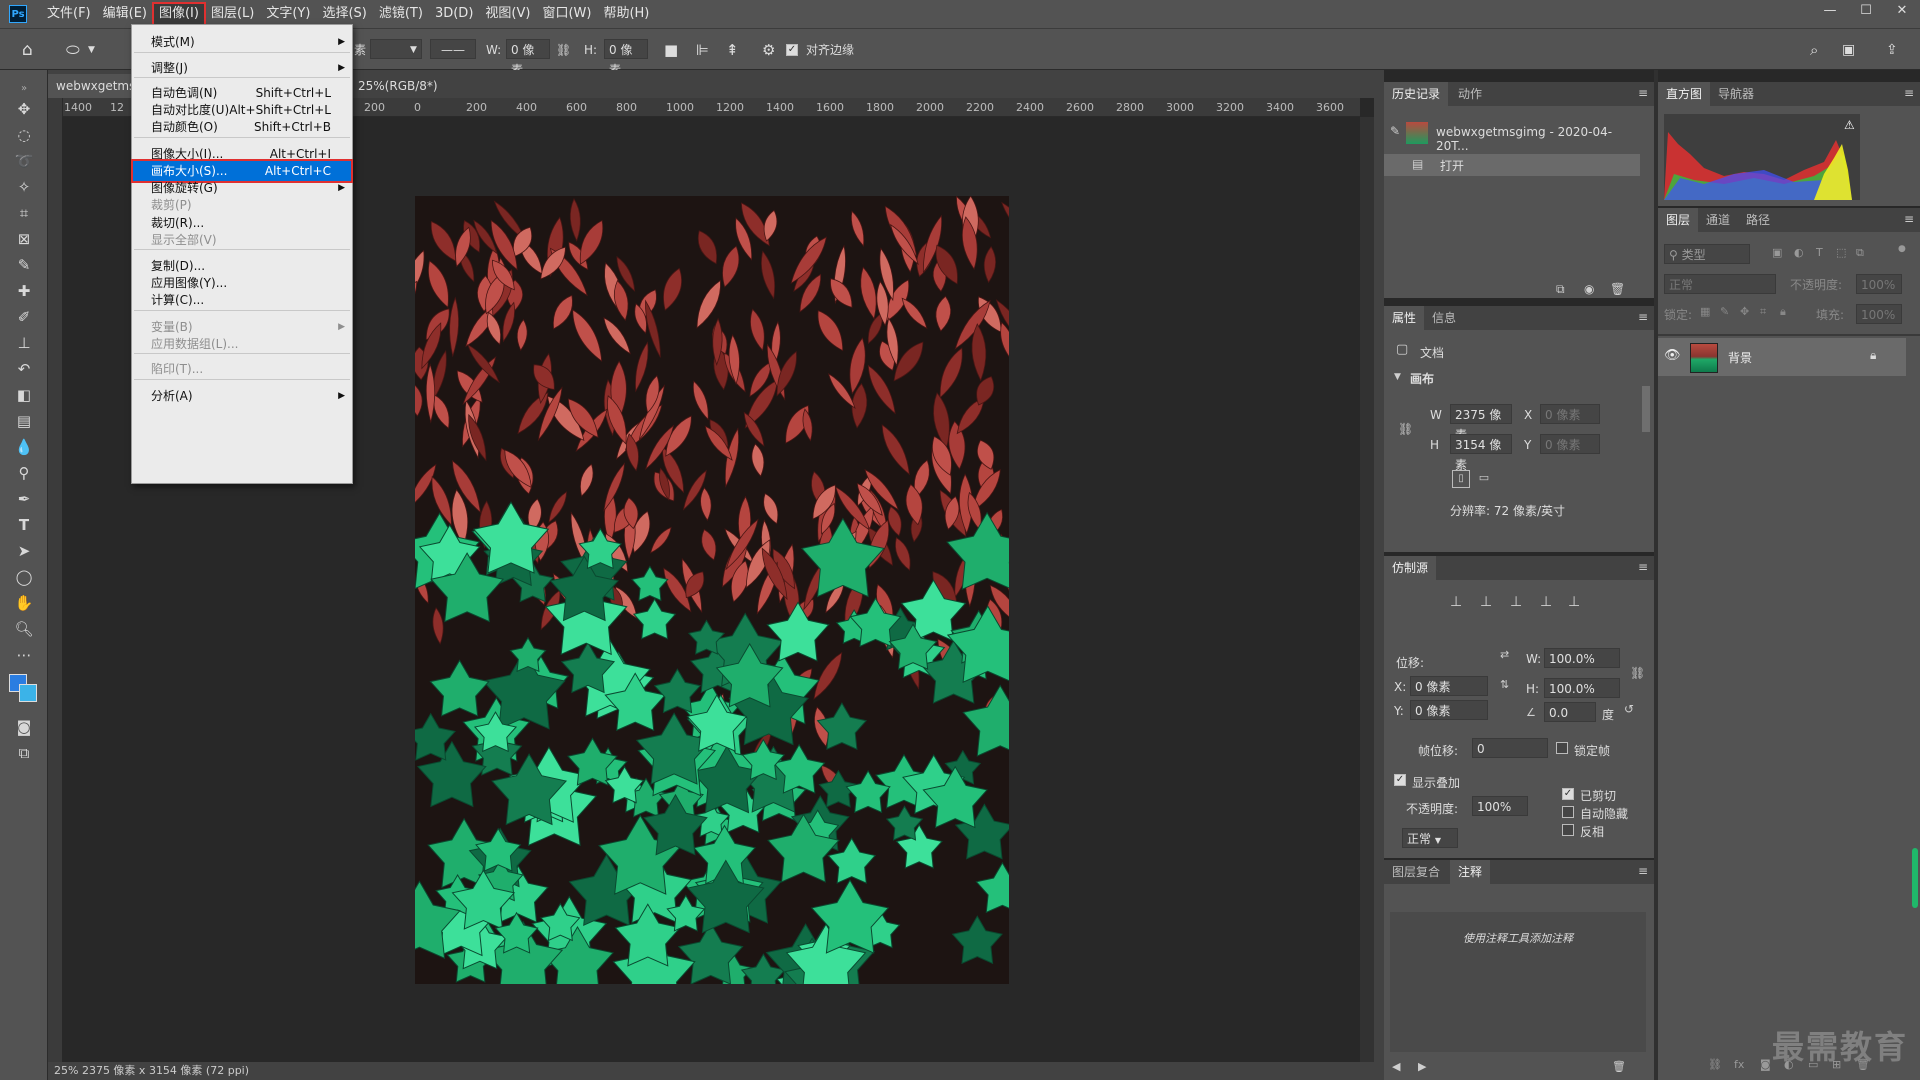 Image resolution: width=1920 pixels, height=1080 pixels. Describe the element at coordinates (453, 49) in the screenshot. I see `stroke-type-select: ——` at that location.